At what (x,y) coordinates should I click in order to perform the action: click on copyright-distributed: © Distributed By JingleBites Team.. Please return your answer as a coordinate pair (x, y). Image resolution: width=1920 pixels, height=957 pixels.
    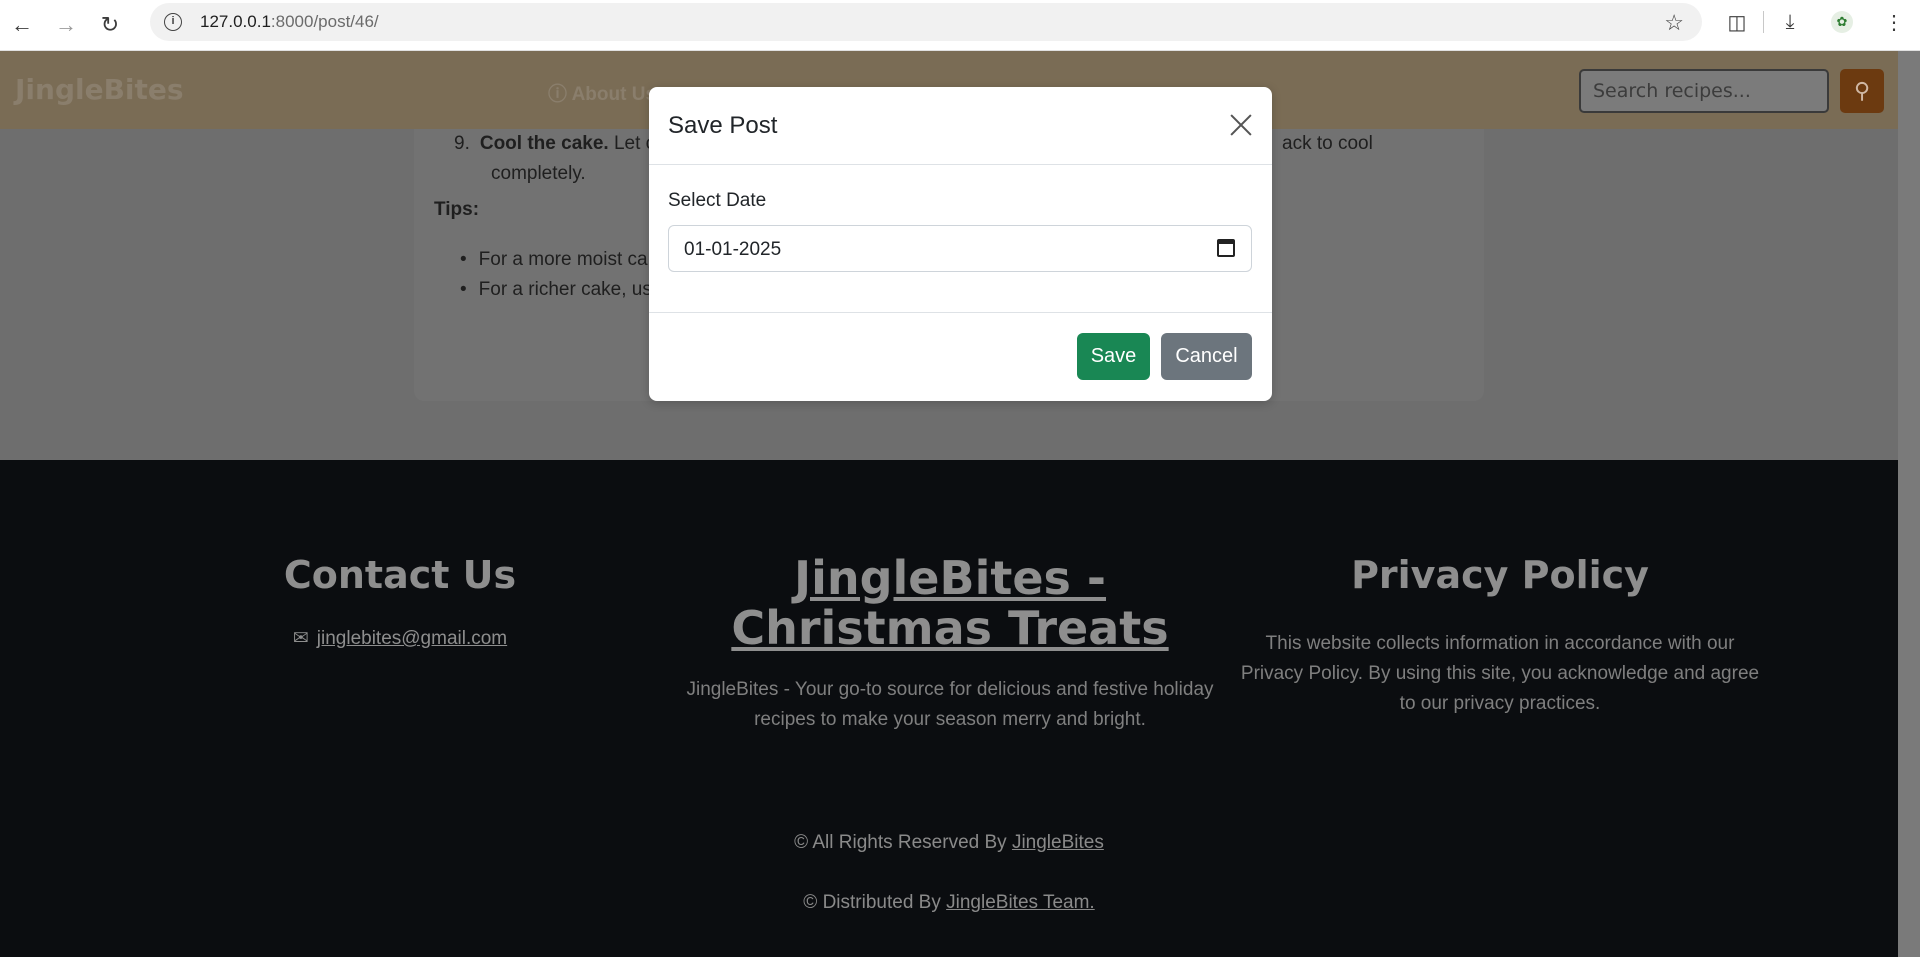
    Looking at the image, I should click on (949, 902).